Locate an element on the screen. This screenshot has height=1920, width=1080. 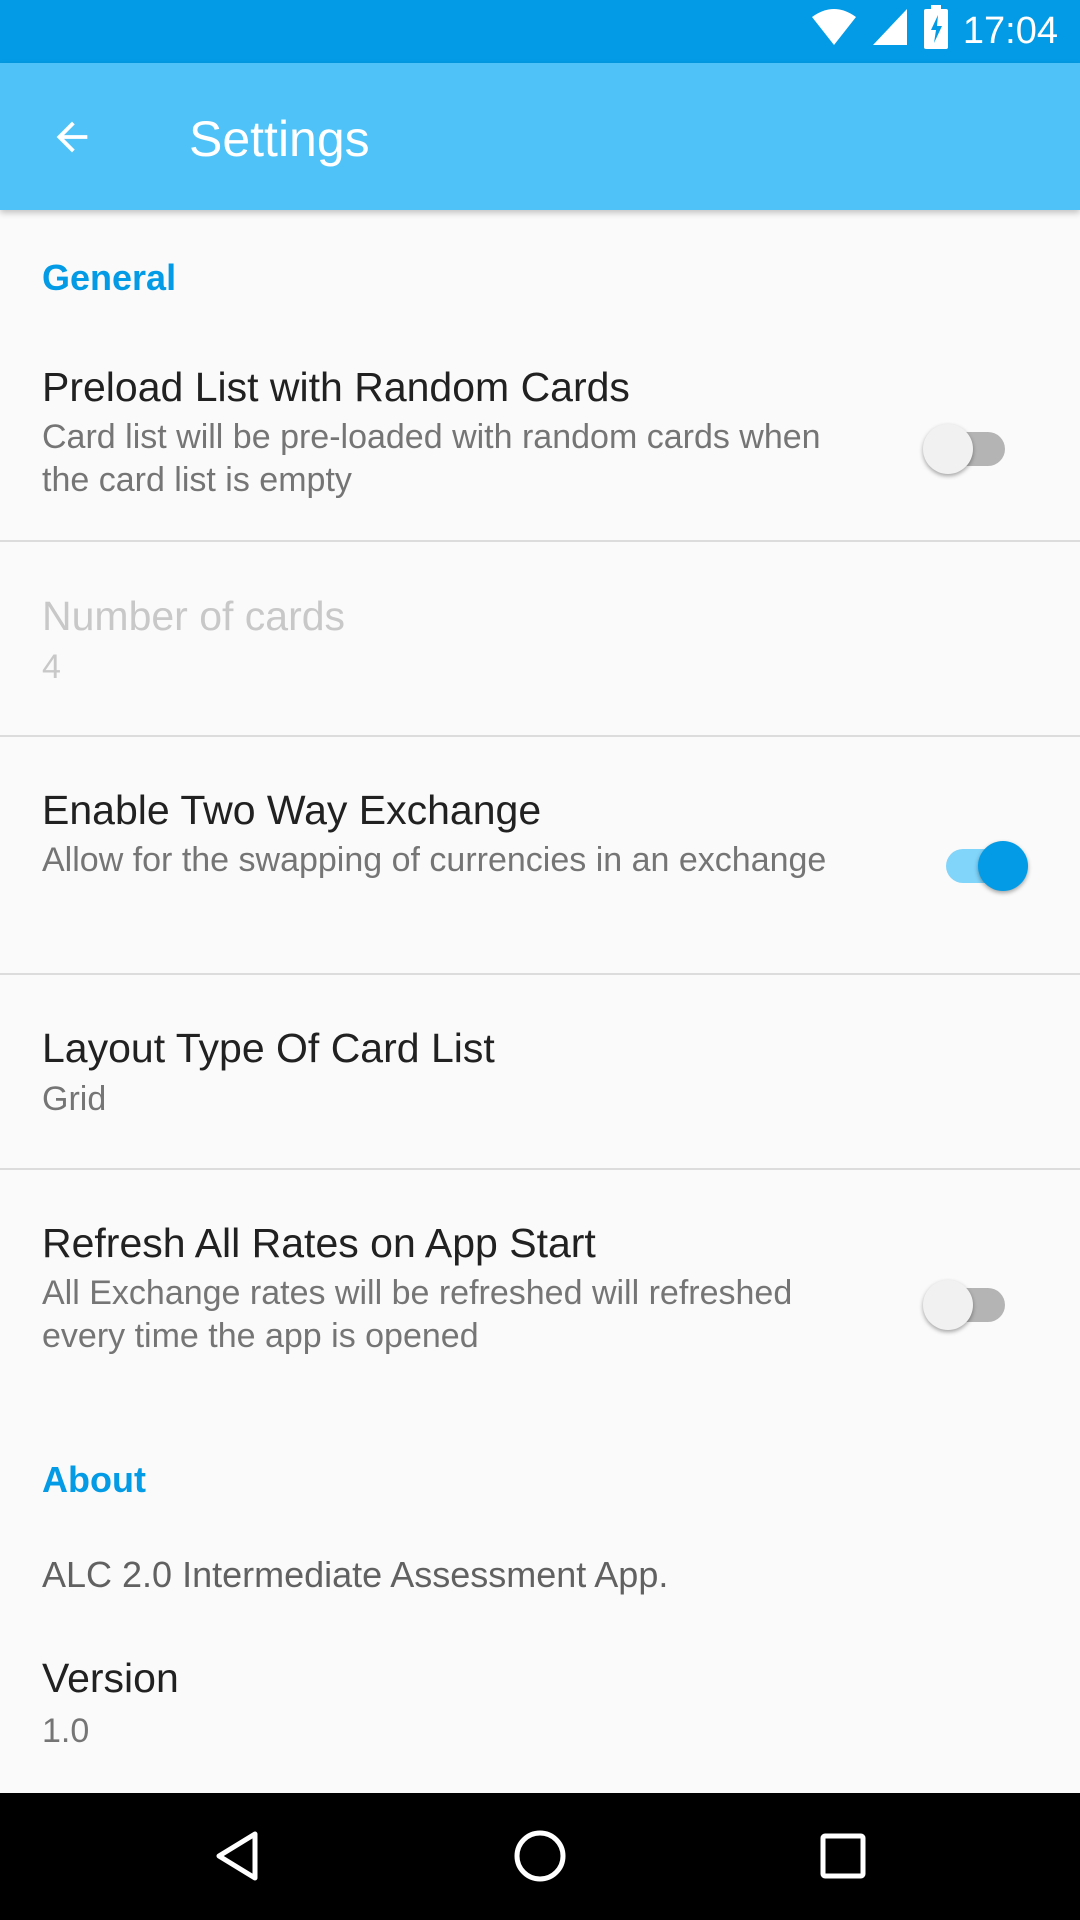
pref-title: Number of cards is located at coordinates (194, 616).